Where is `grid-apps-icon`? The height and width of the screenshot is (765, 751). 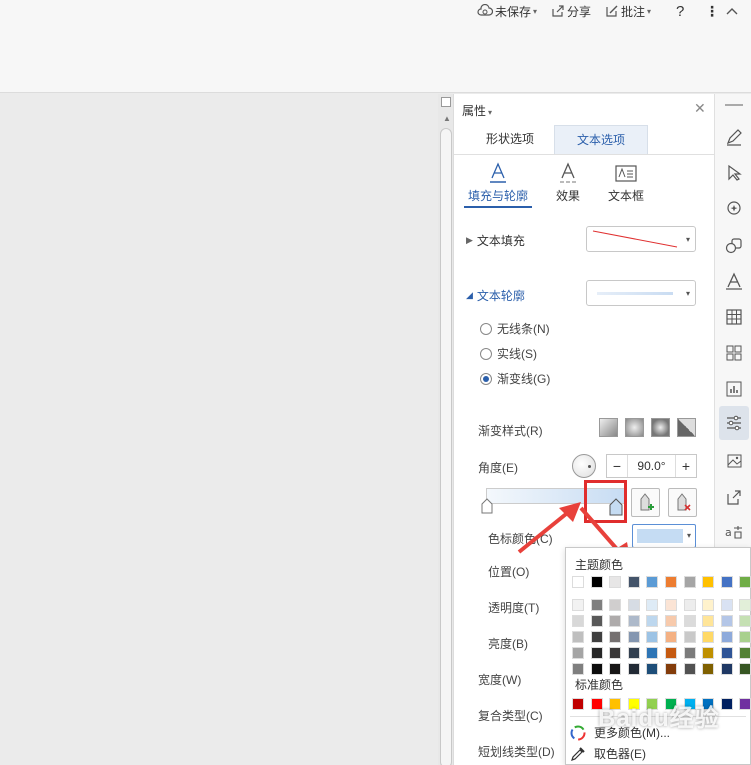 grid-apps-icon is located at coordinates (734, 353).